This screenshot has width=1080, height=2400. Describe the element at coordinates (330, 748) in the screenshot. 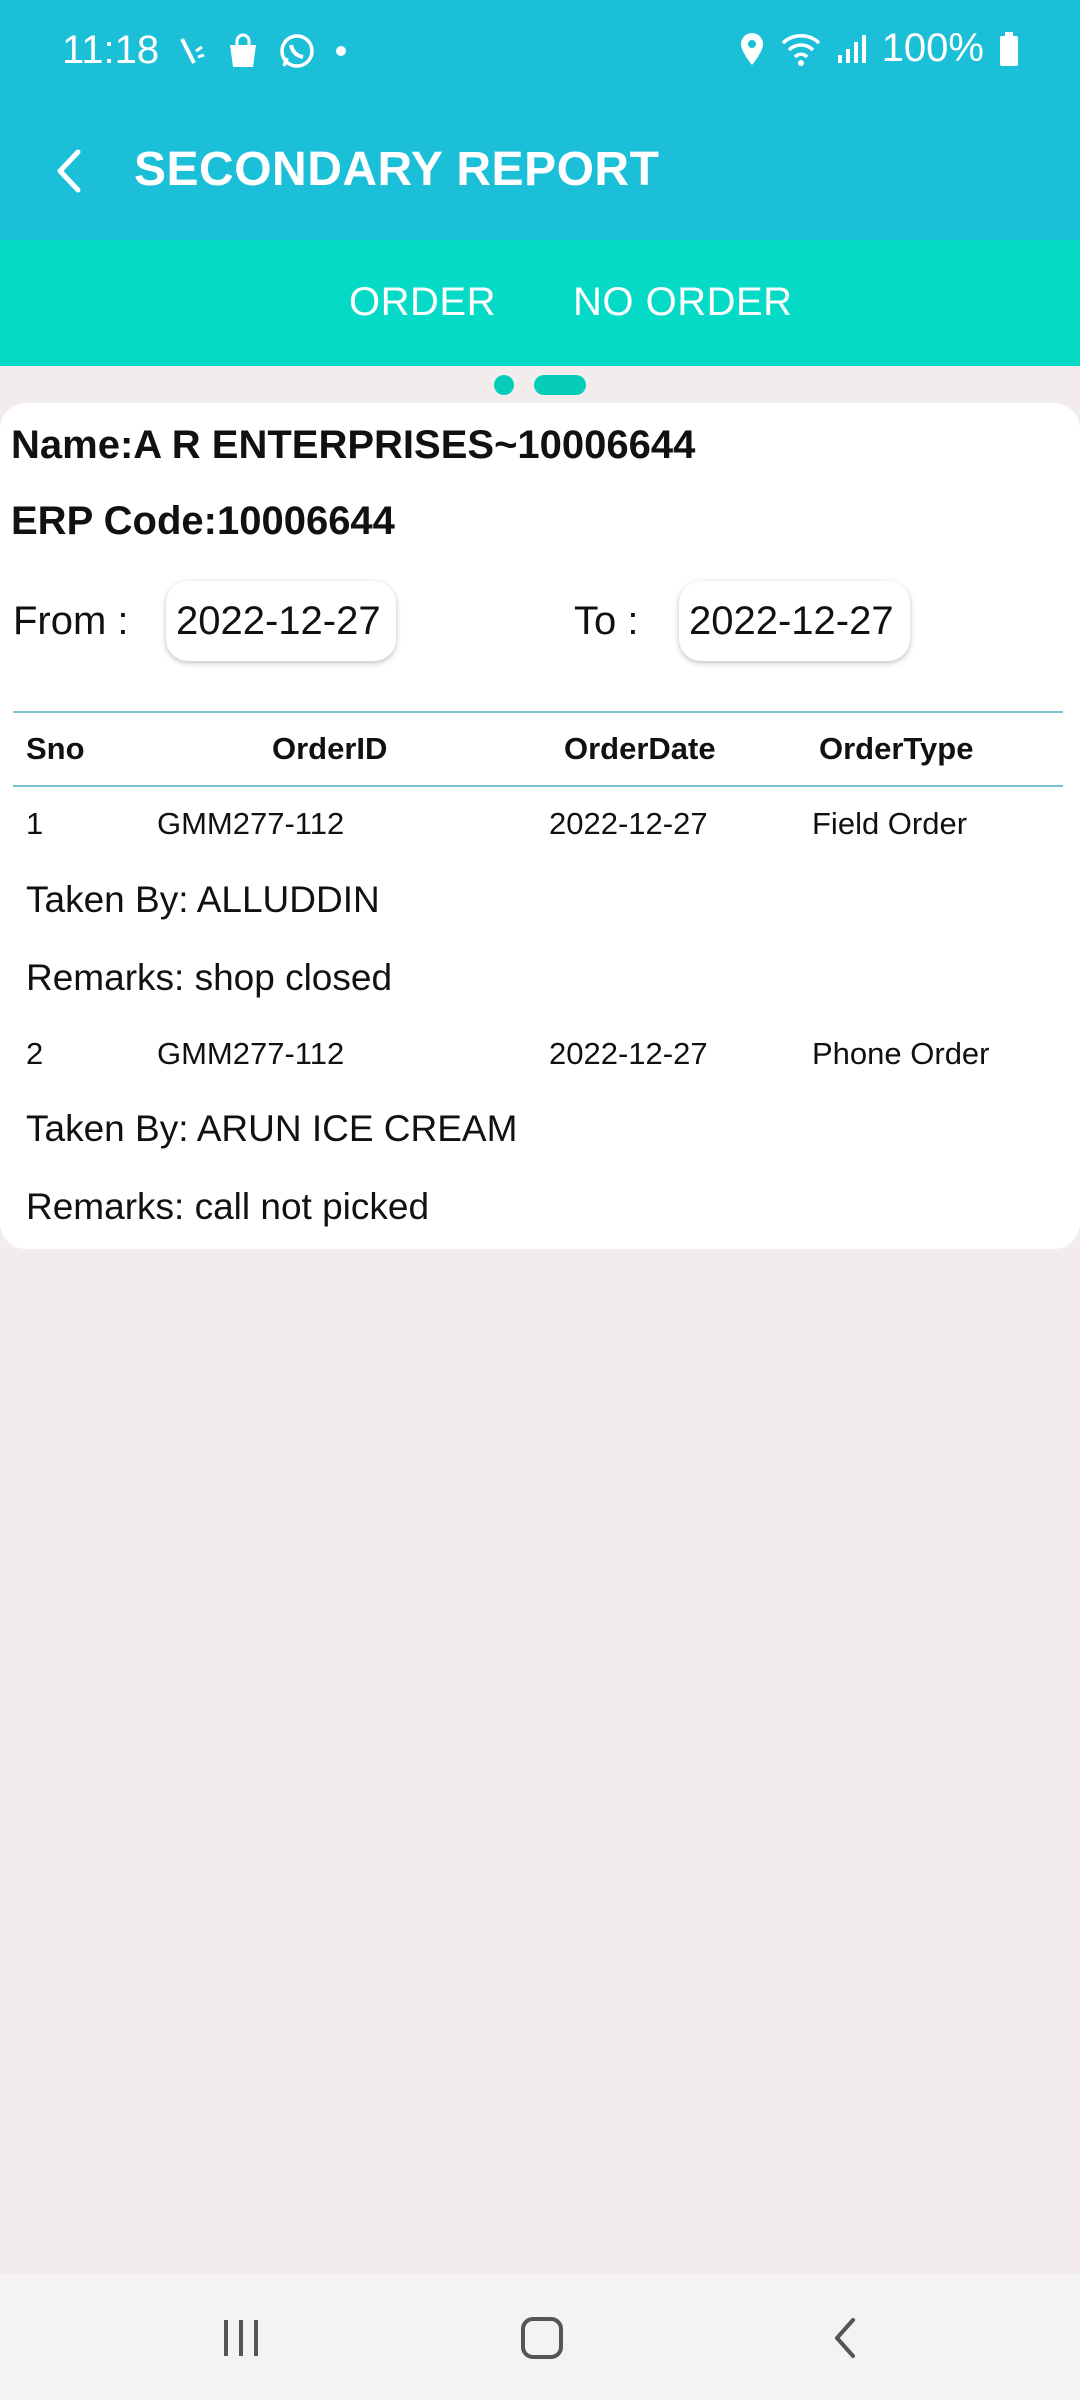

I see `header-order-id: OrderID` at that location.